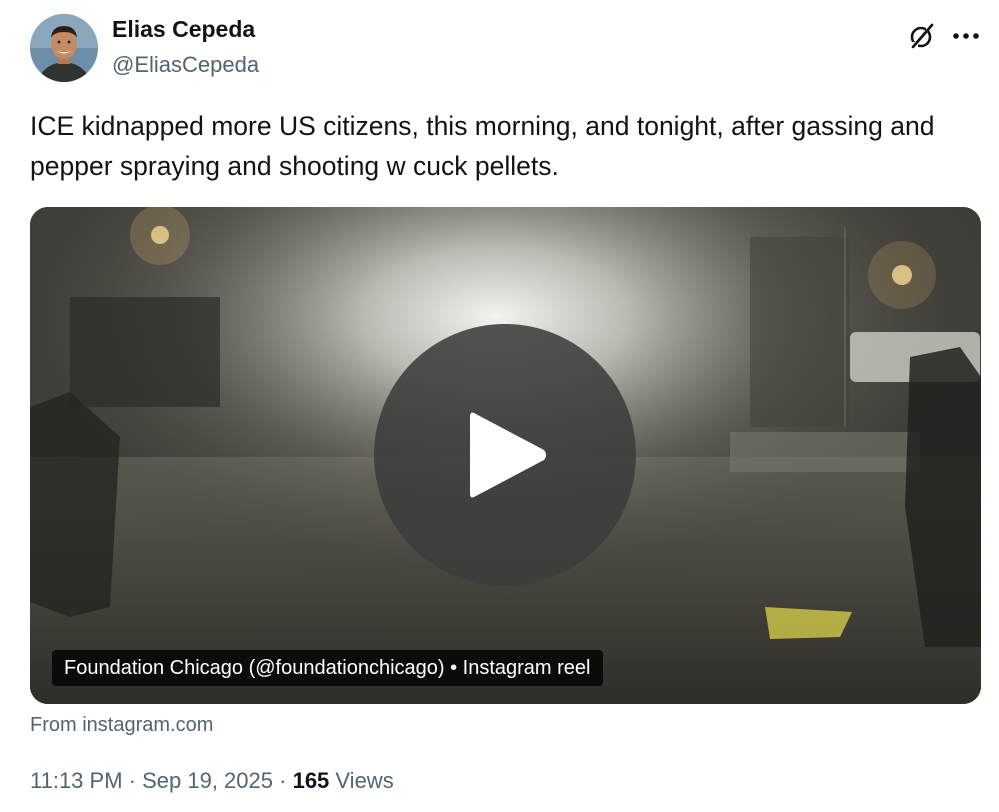  I want to click on more-dots-icon, so click(966, 36).